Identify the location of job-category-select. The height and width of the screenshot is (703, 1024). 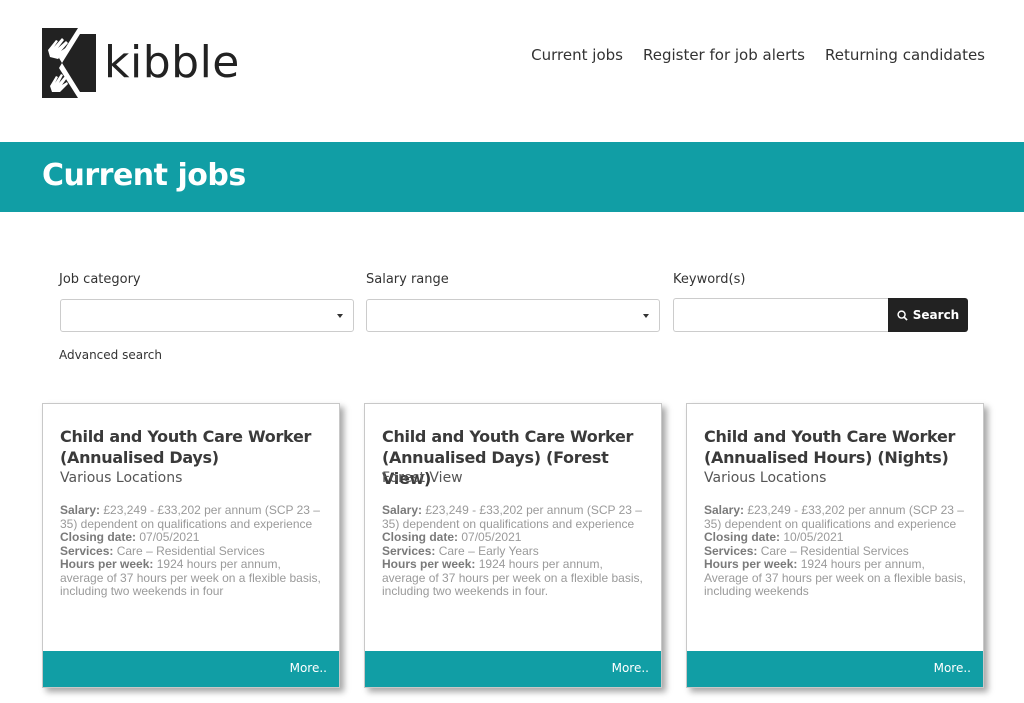
(207, 315).